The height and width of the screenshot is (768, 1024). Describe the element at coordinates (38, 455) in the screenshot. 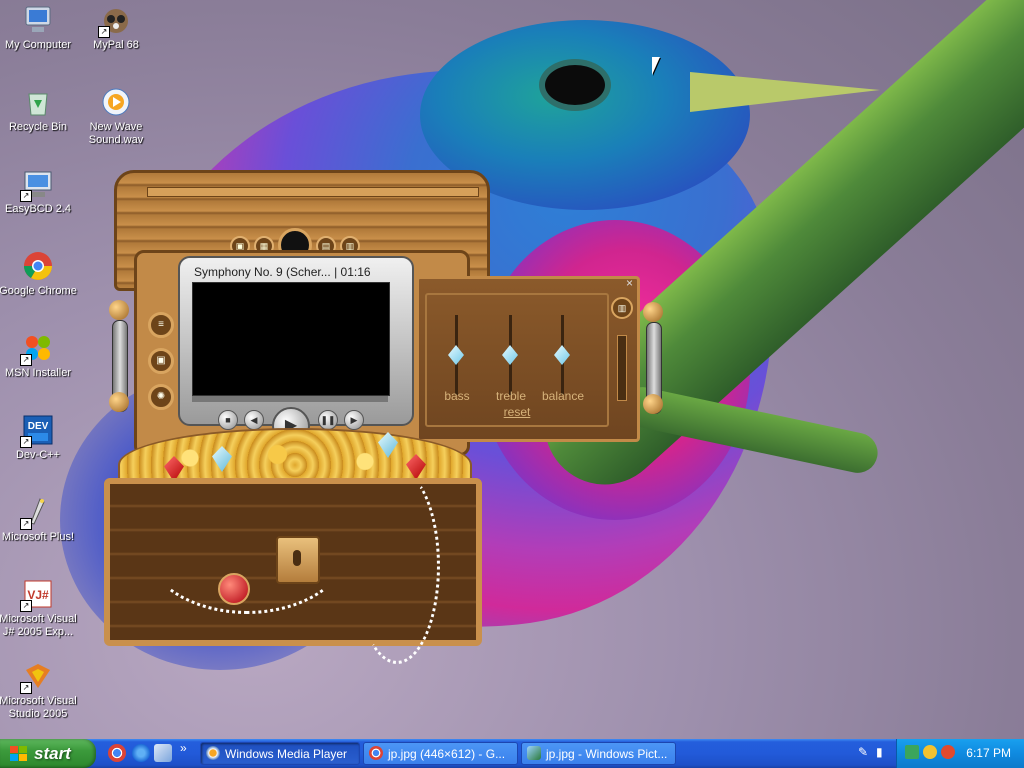

I see `desktop-icon-label: Dev-C++` at that location.